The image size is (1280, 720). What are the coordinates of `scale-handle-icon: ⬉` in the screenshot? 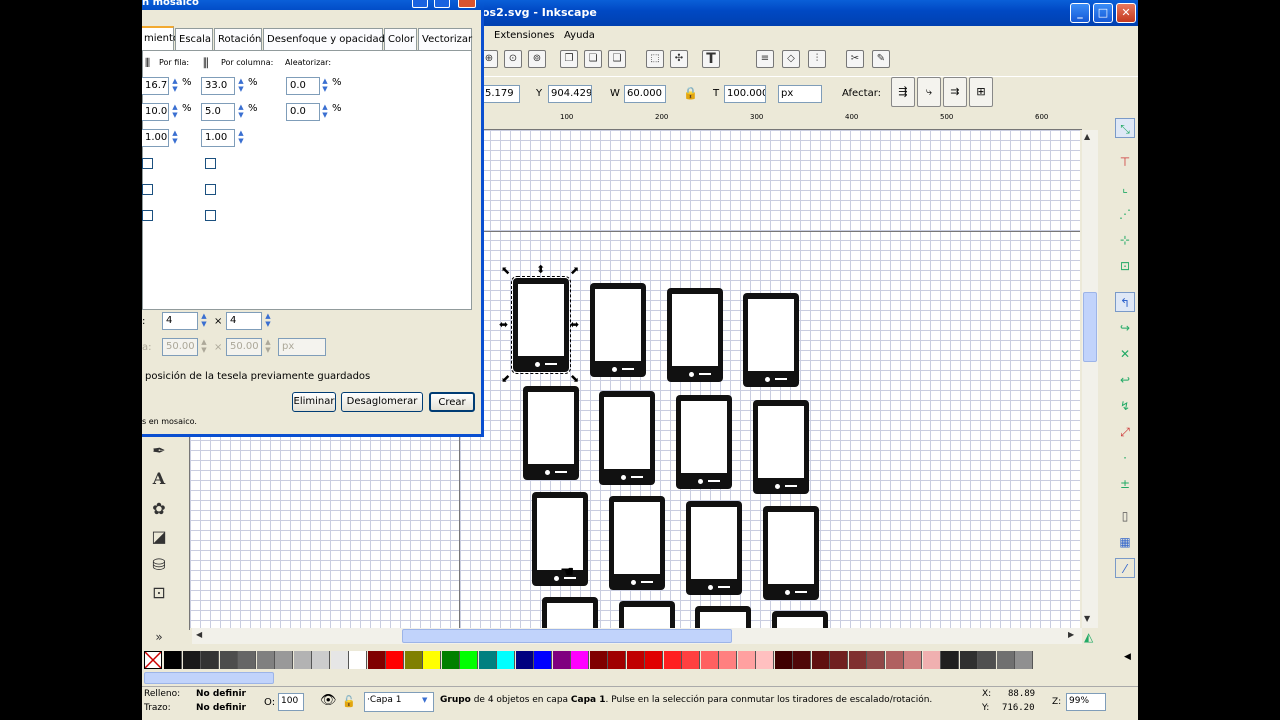 It's located at (505, 270).